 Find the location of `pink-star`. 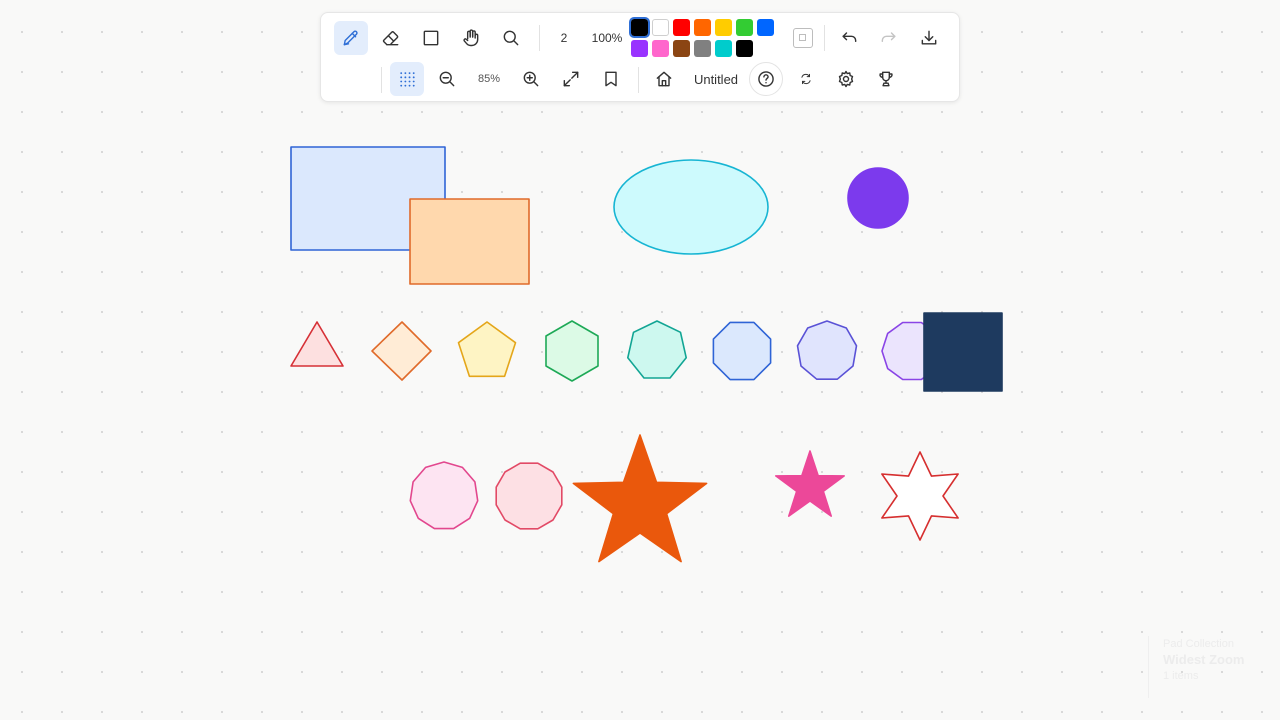

pink-star is located at coordinates (810, 483).